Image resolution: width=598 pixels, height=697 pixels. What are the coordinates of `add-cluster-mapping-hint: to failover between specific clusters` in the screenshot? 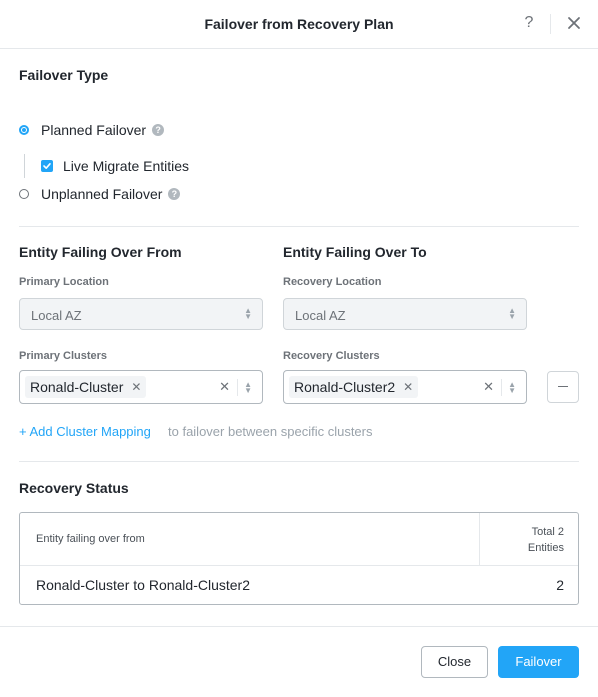 It's located at (270, 431).